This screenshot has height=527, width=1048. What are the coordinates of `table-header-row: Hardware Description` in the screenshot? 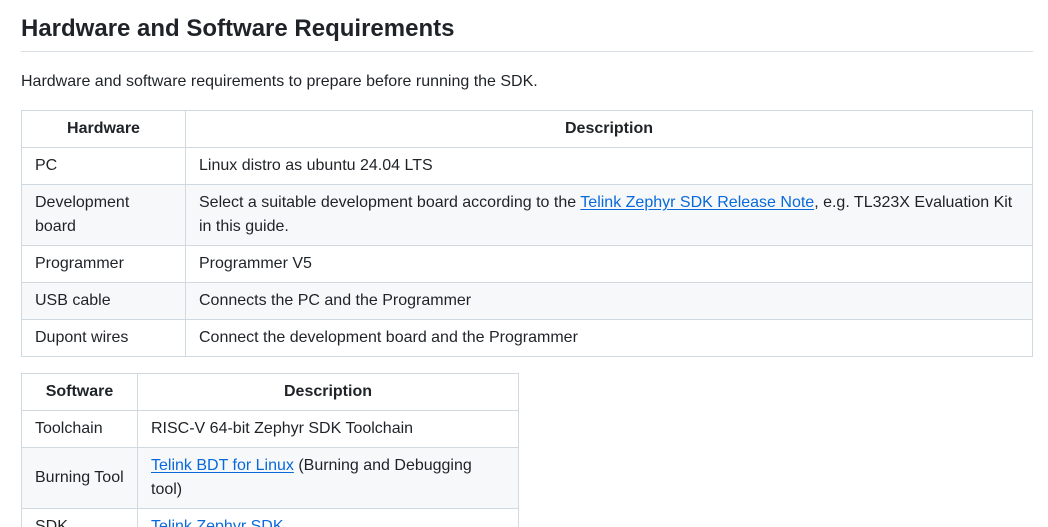 It's located at (527, 129).